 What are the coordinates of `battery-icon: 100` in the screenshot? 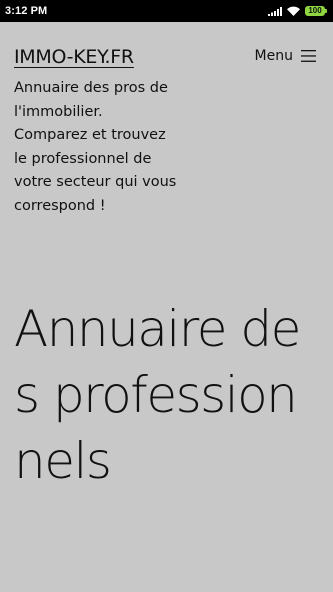 It's located at (316, 11).